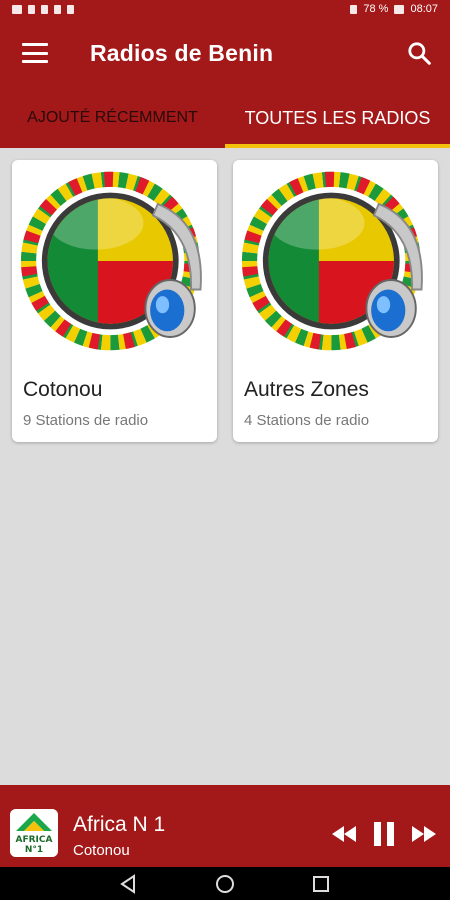 The width and height of the screenshot is (450, 900). What do you see at coordinates (86, 420) in the screenshot?
I see `card-subtitle: 9 Stations de radio` at bounding box center [86, 420].